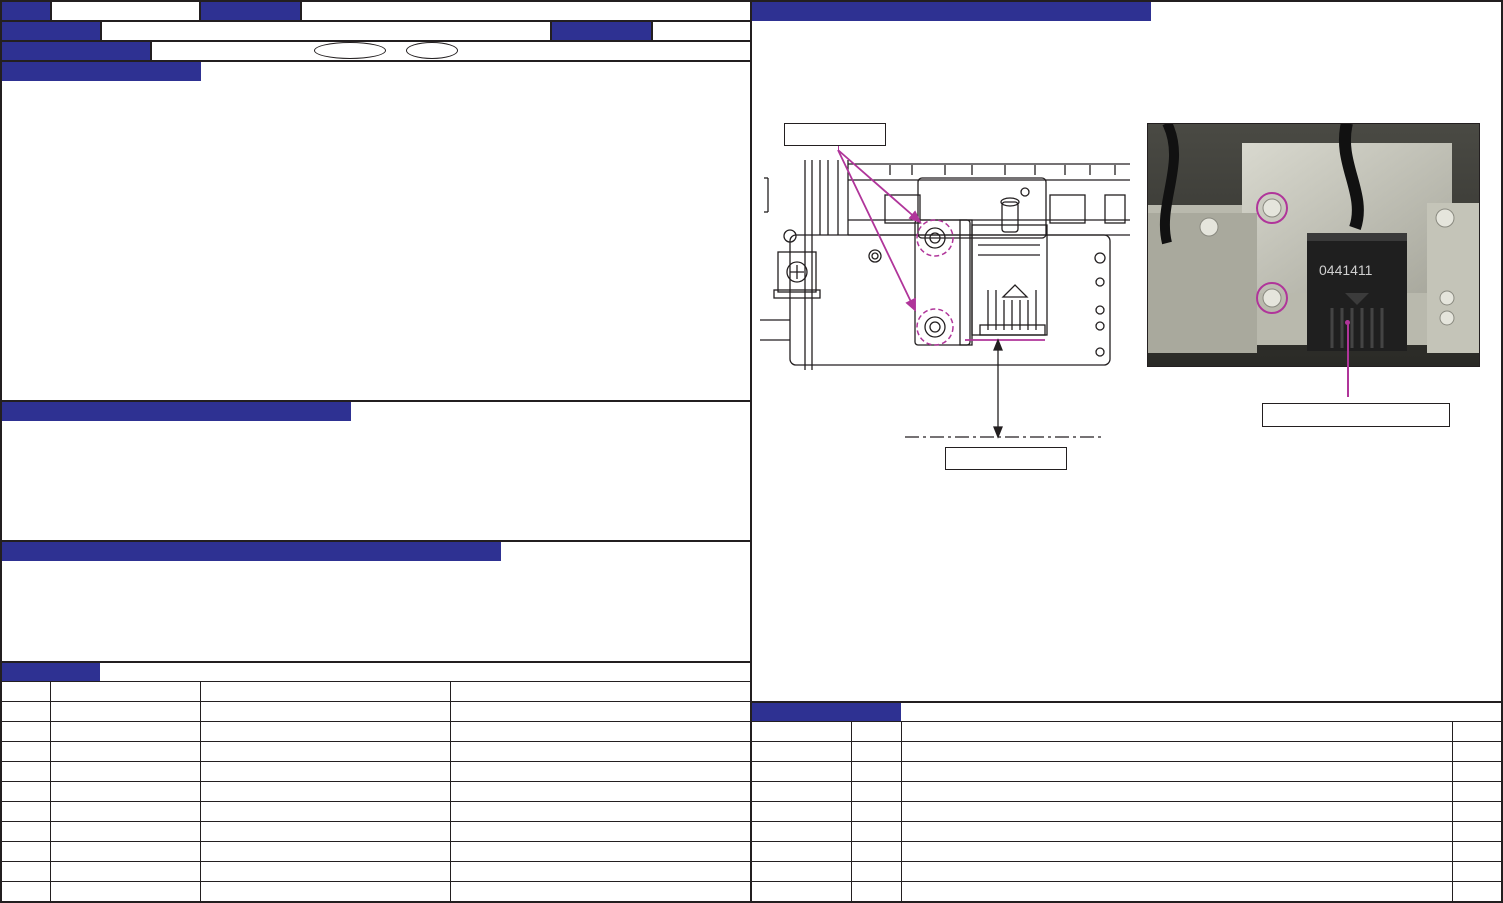 This screenshot has height=903, width=1503. Describe the element at coordinates (51, 31) in the screenshot. I see `header-label-c` at that location.